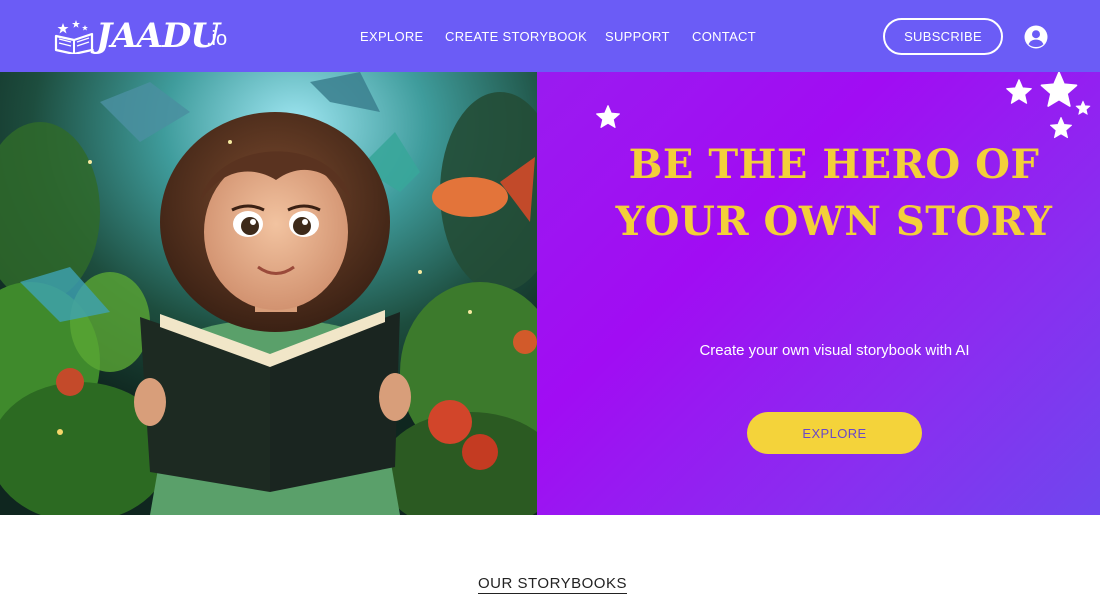 The height and width of the screenshot is (610, 1100). I want to click on site-logo: JAADU .io, so click(149, 37).